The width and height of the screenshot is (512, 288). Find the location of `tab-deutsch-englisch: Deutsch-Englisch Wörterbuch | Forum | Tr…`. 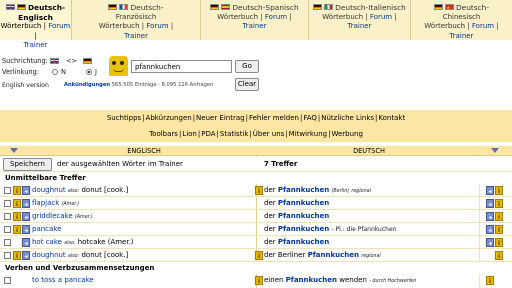

tab-deutsch-englisch: Deutsch-Englisch Wörterbuch | Forum | Tr… is located at coordinates (36, 24).